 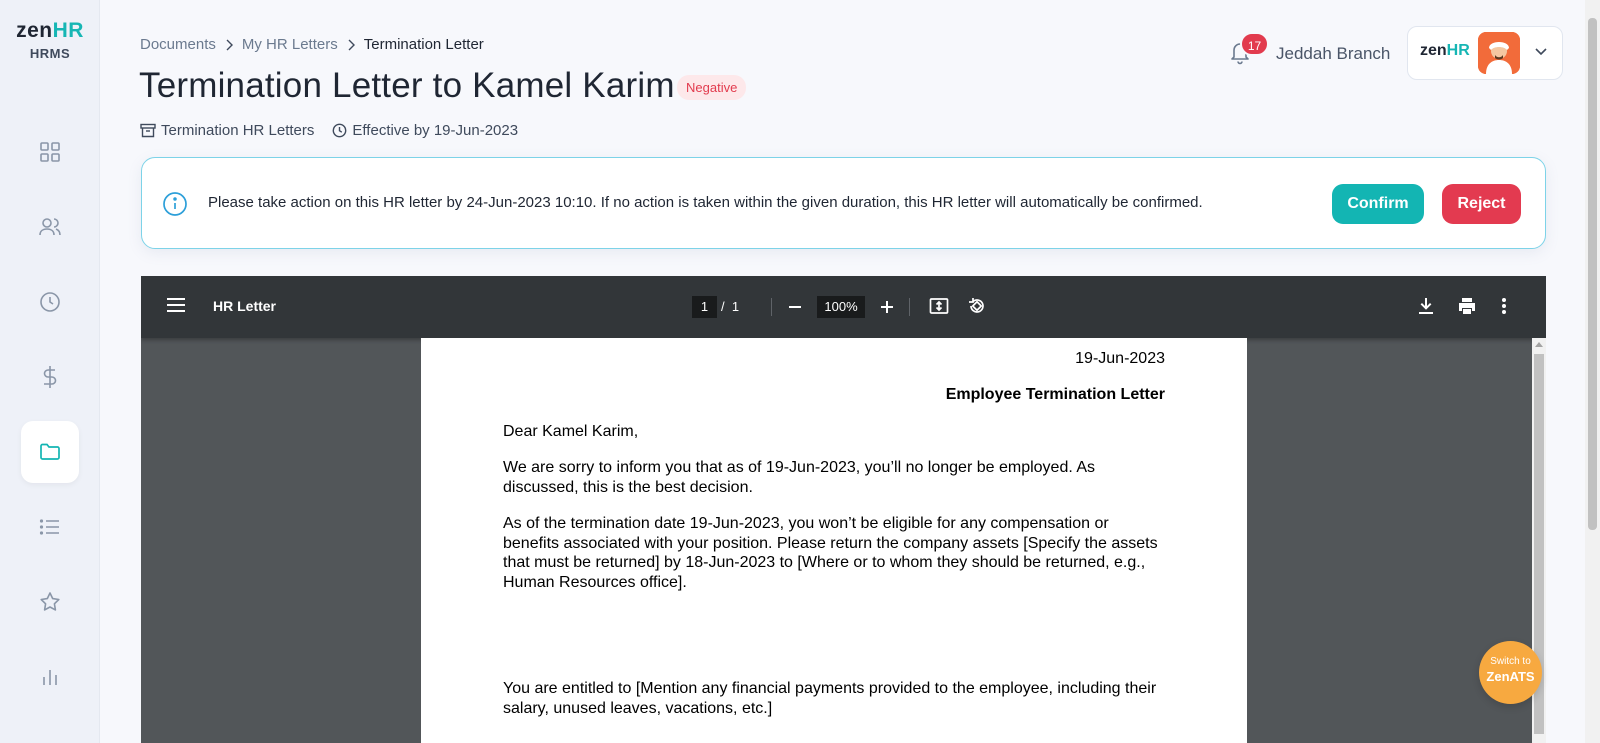 What do you see at coordinates (238, 130) in the screenshot?
I see `letter-category-label: Termination HR Letters` at bounding box center [238, 130].